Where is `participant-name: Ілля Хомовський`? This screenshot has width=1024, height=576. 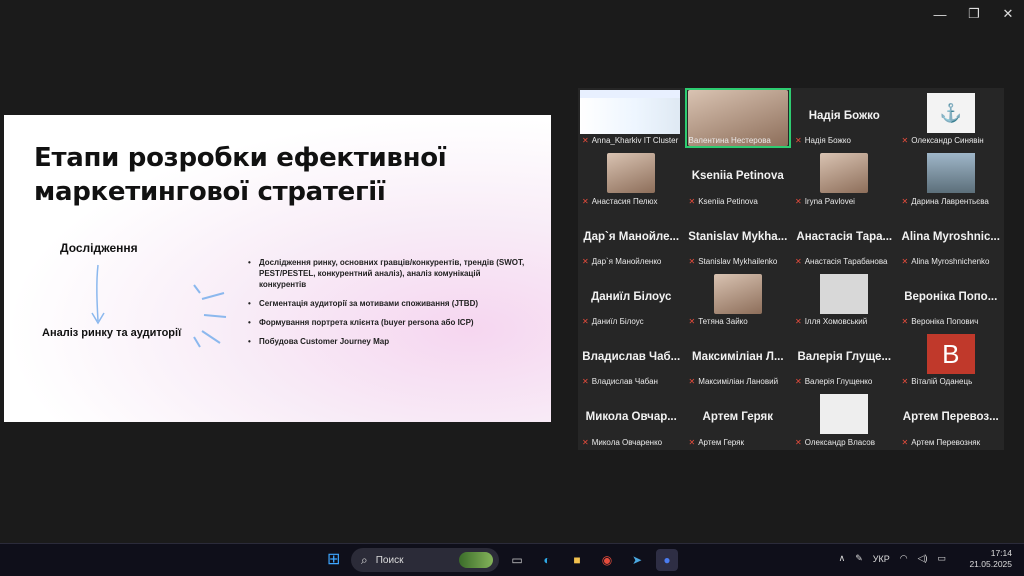
participant-name: Ілля Хомовський is located at coordinates (836, 322).